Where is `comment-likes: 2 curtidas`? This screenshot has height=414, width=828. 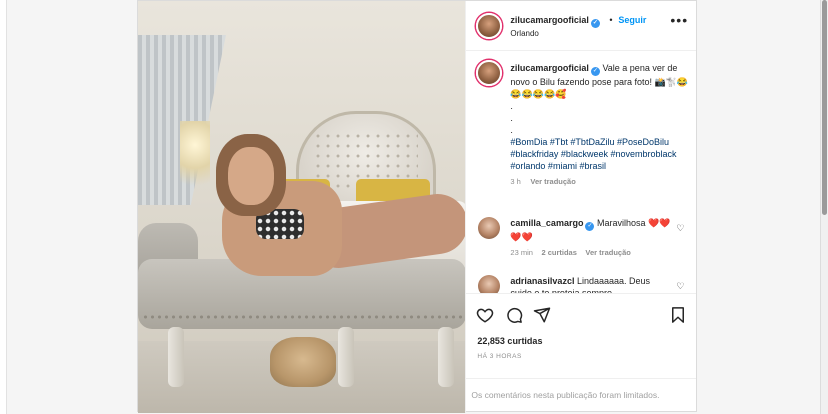 comment-likes: 2 curtidas is located at coordinates (558, 252).